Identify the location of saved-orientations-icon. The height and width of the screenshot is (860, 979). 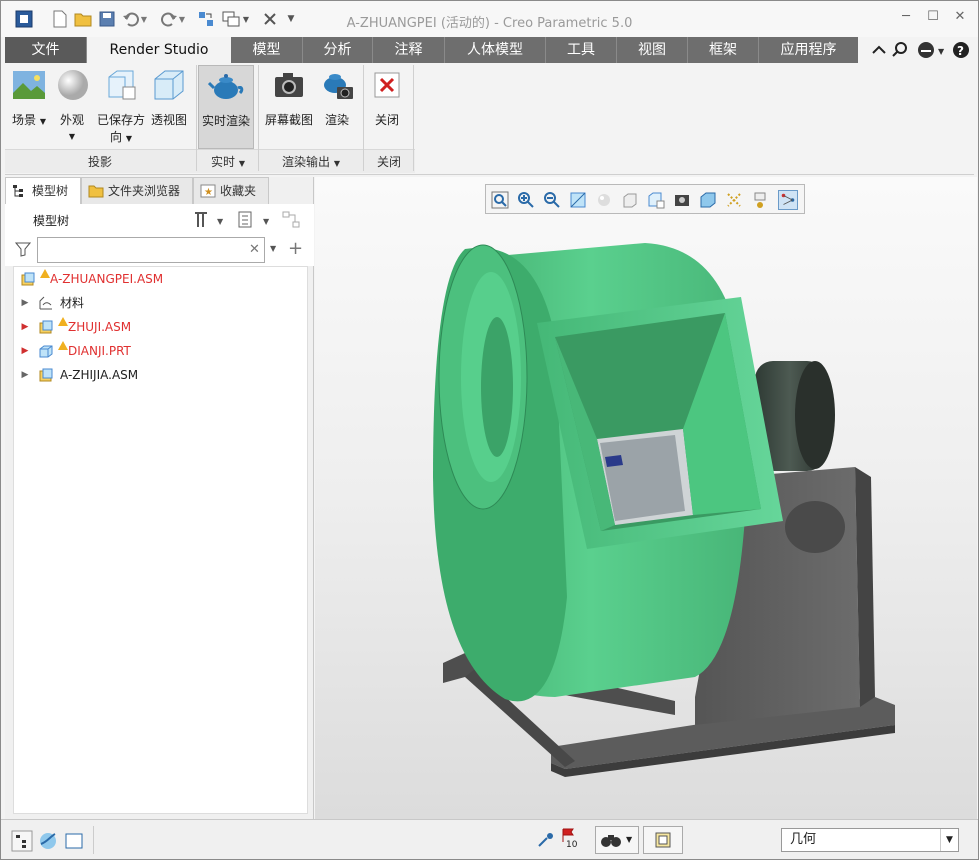
(630, 200).